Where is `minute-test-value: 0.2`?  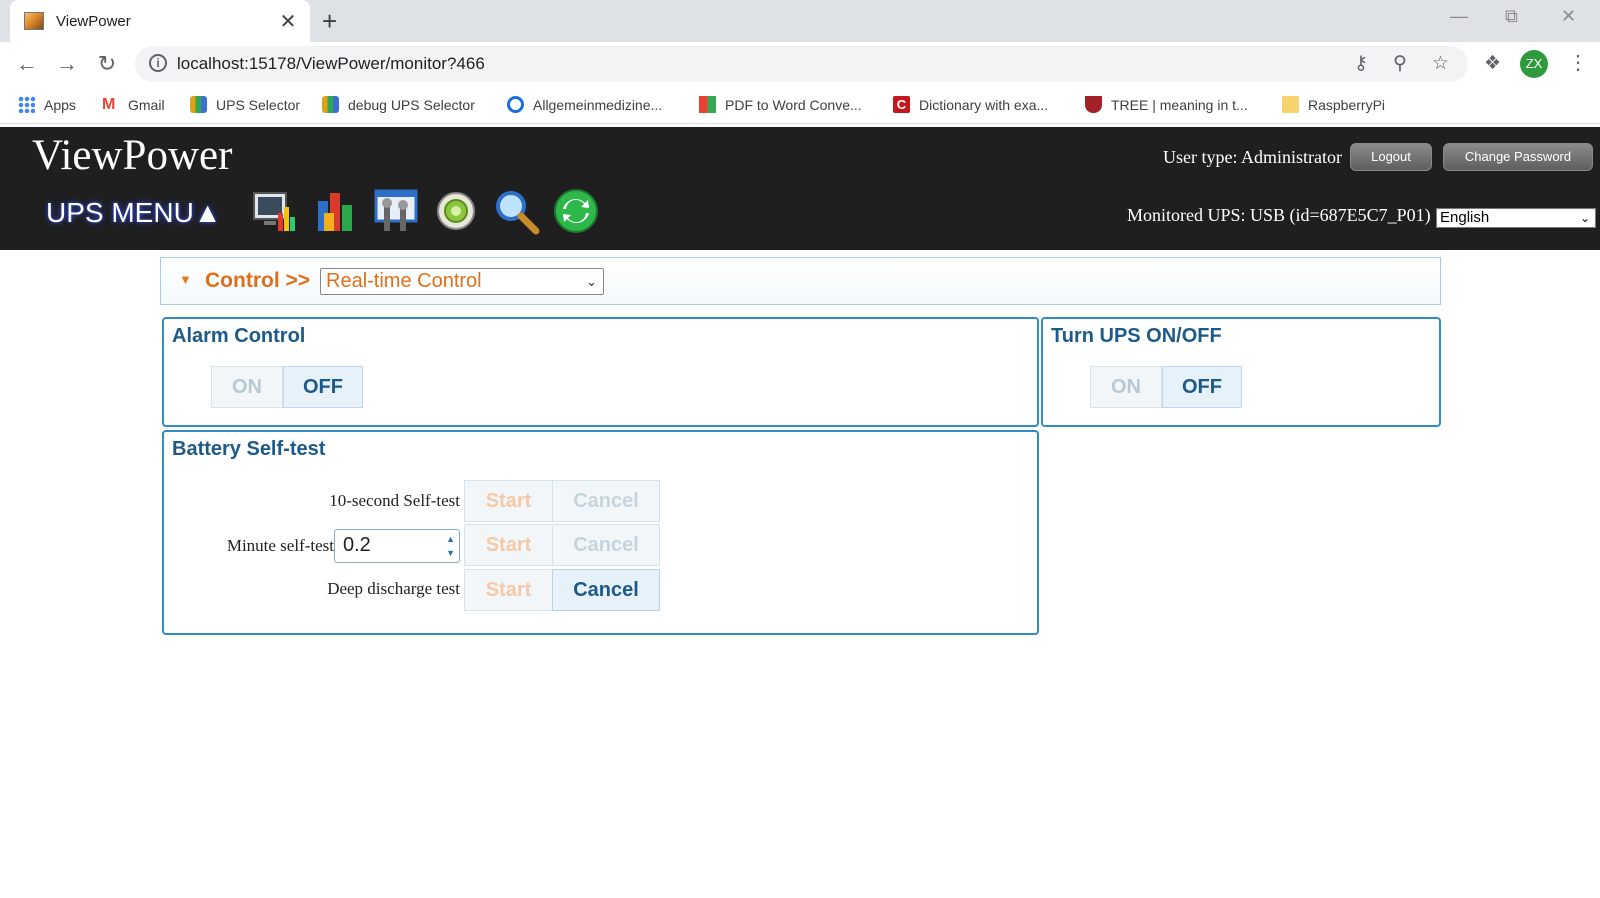
minute-test-value: 0.2 is located at coordinates (357, 545).